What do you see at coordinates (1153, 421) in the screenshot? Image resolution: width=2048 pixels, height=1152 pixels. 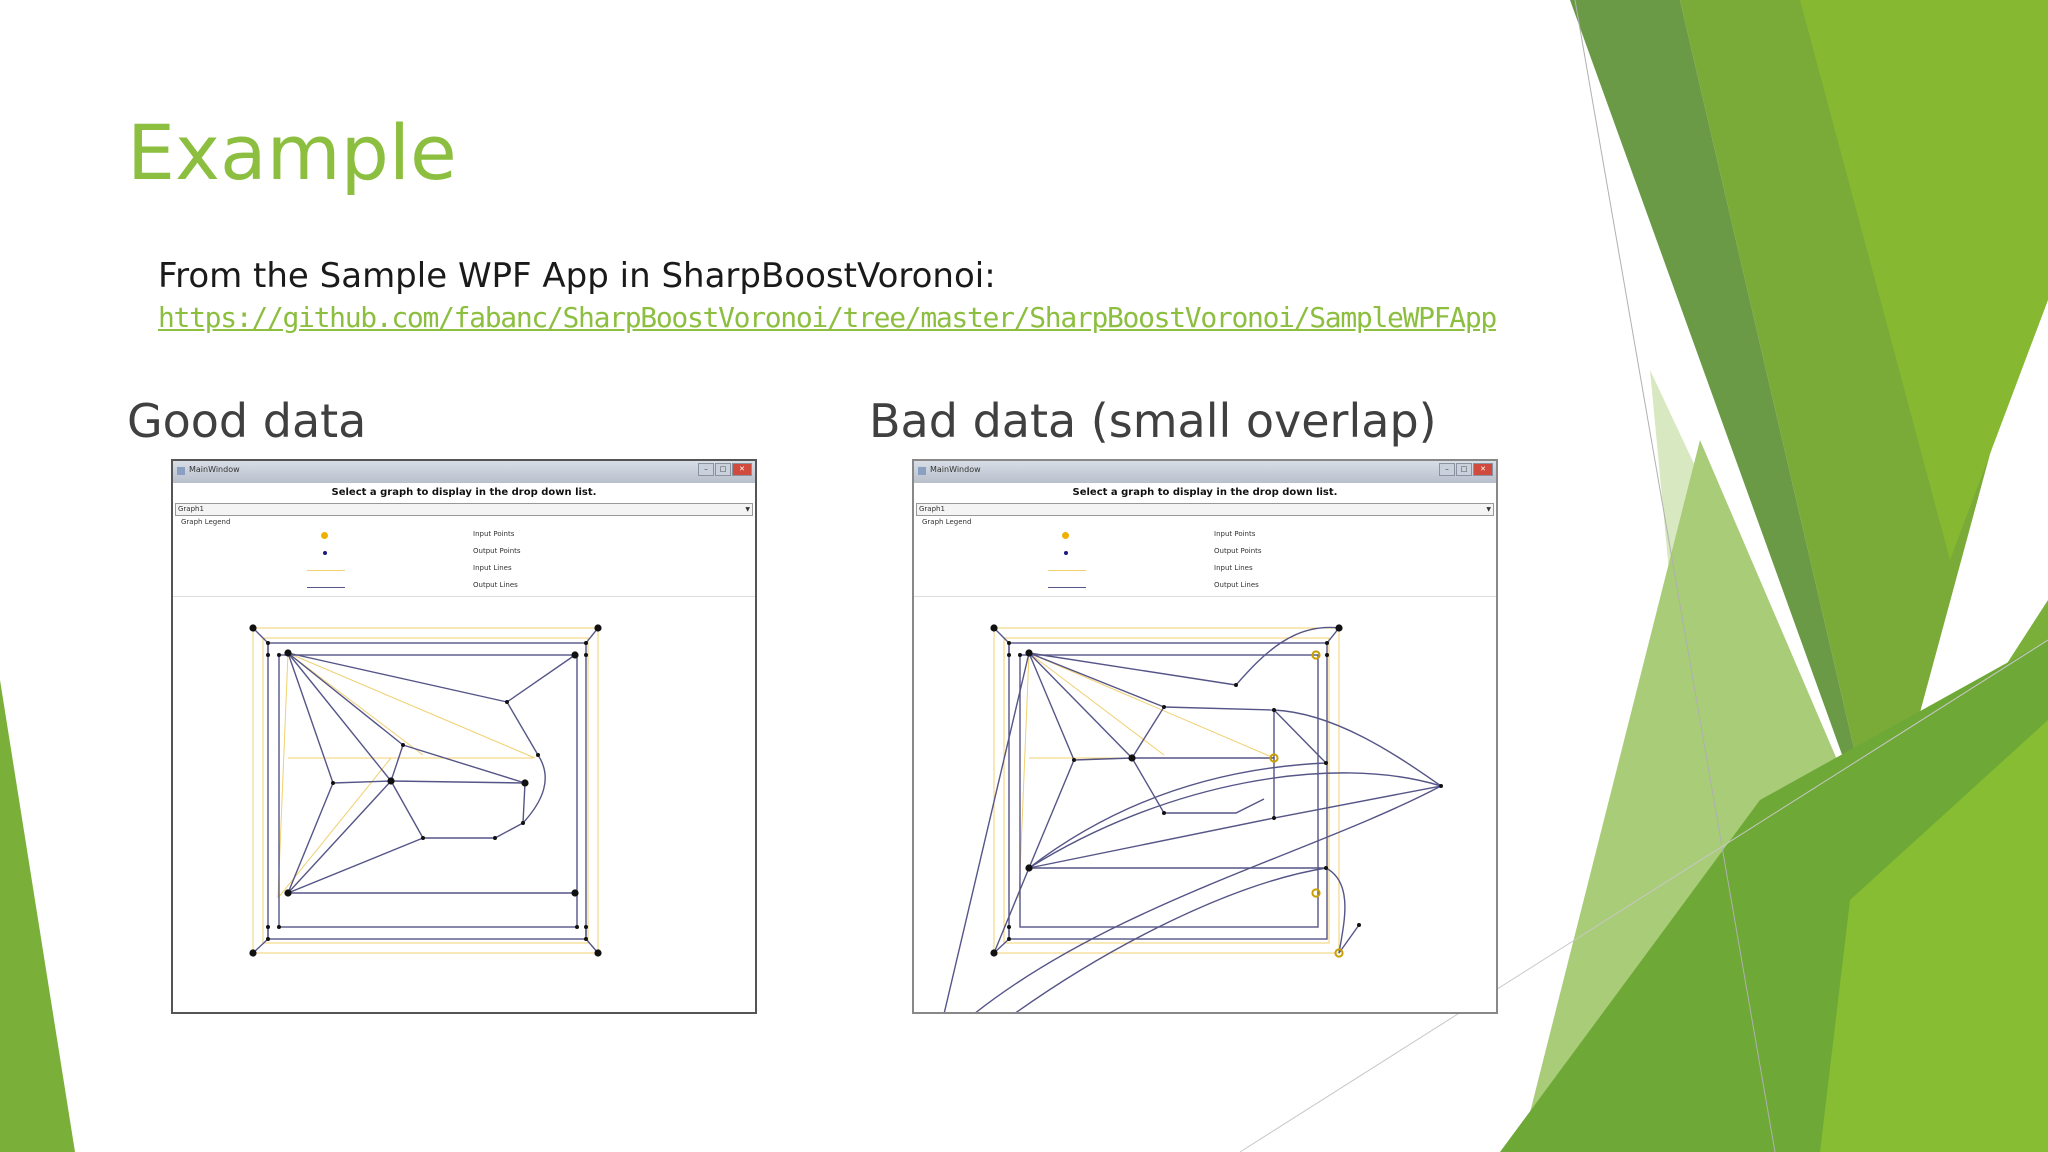 I see `bad-data-caption: Bad data (small overlap)` at bounding box center [1153, 421].